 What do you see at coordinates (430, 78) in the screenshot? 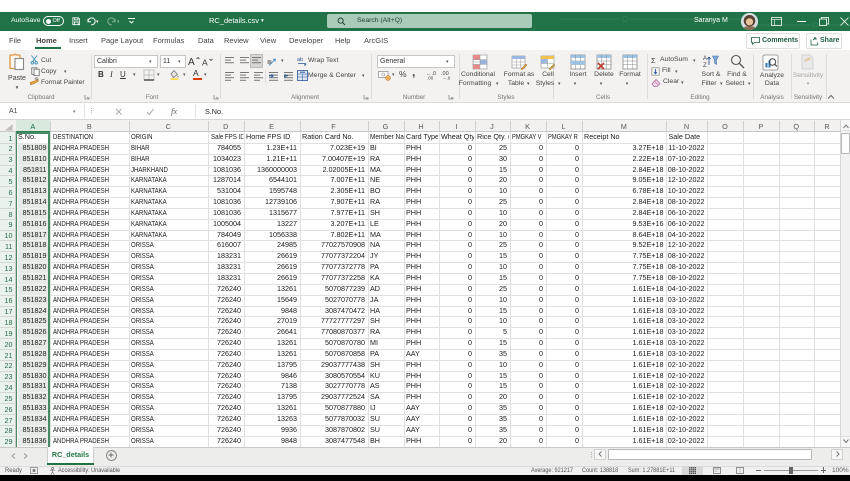
I see `svg-text: .00` at bounding box center [430, 78].